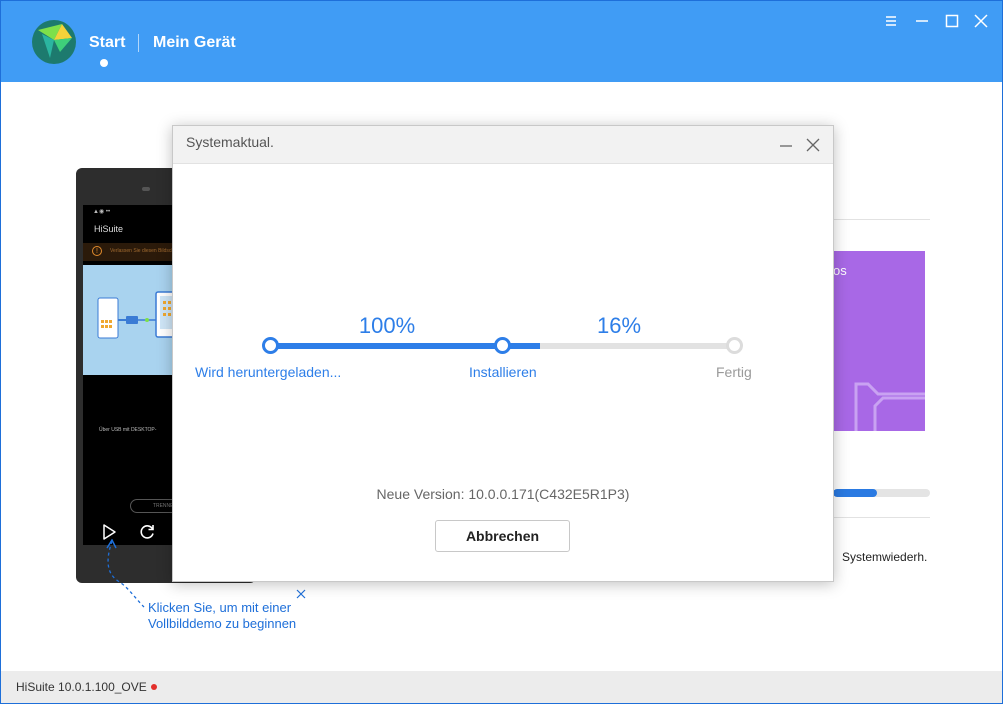 The width and height of the screenshot is (1003, 704). Describe the element at coordinates (884, 557) in the screenshot. I see `system-restore-link: Systemwiederh.` at that location.